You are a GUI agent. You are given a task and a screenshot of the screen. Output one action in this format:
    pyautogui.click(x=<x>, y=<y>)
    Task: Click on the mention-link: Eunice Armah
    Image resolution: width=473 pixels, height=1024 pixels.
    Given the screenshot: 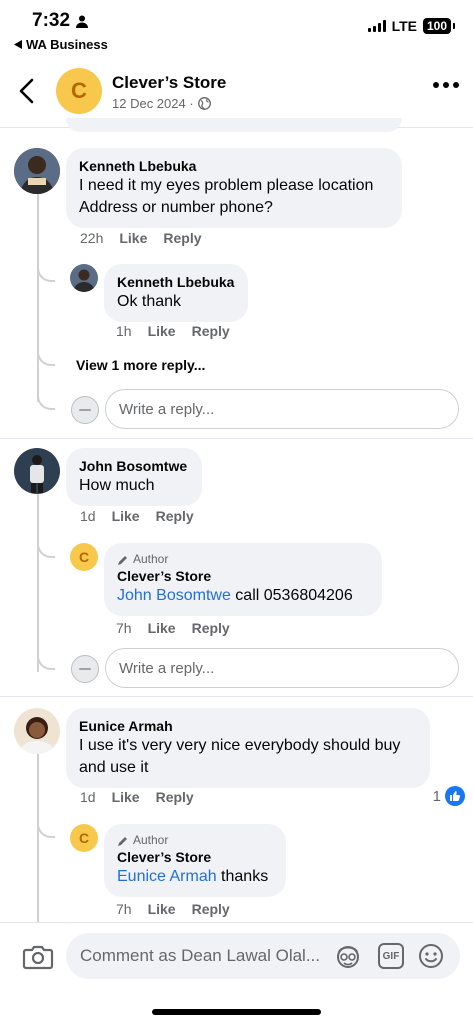 What is the action you would take?
    pyautogui.click(x=167, y=876)
    